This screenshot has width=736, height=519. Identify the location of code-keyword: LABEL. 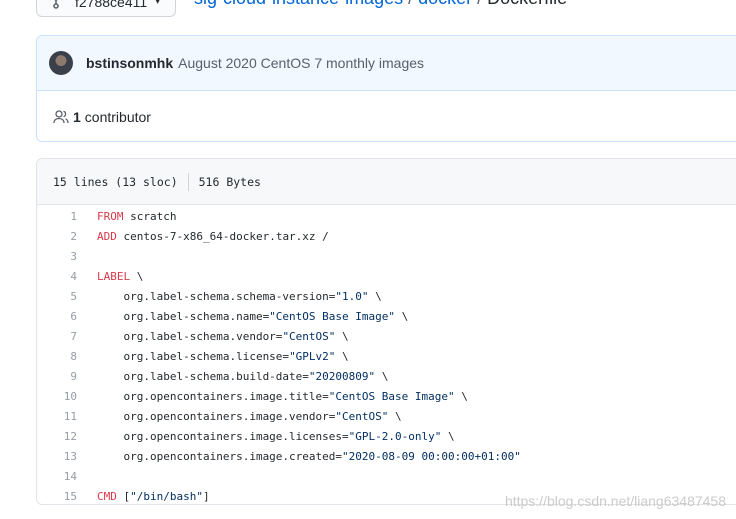
(114, 276).